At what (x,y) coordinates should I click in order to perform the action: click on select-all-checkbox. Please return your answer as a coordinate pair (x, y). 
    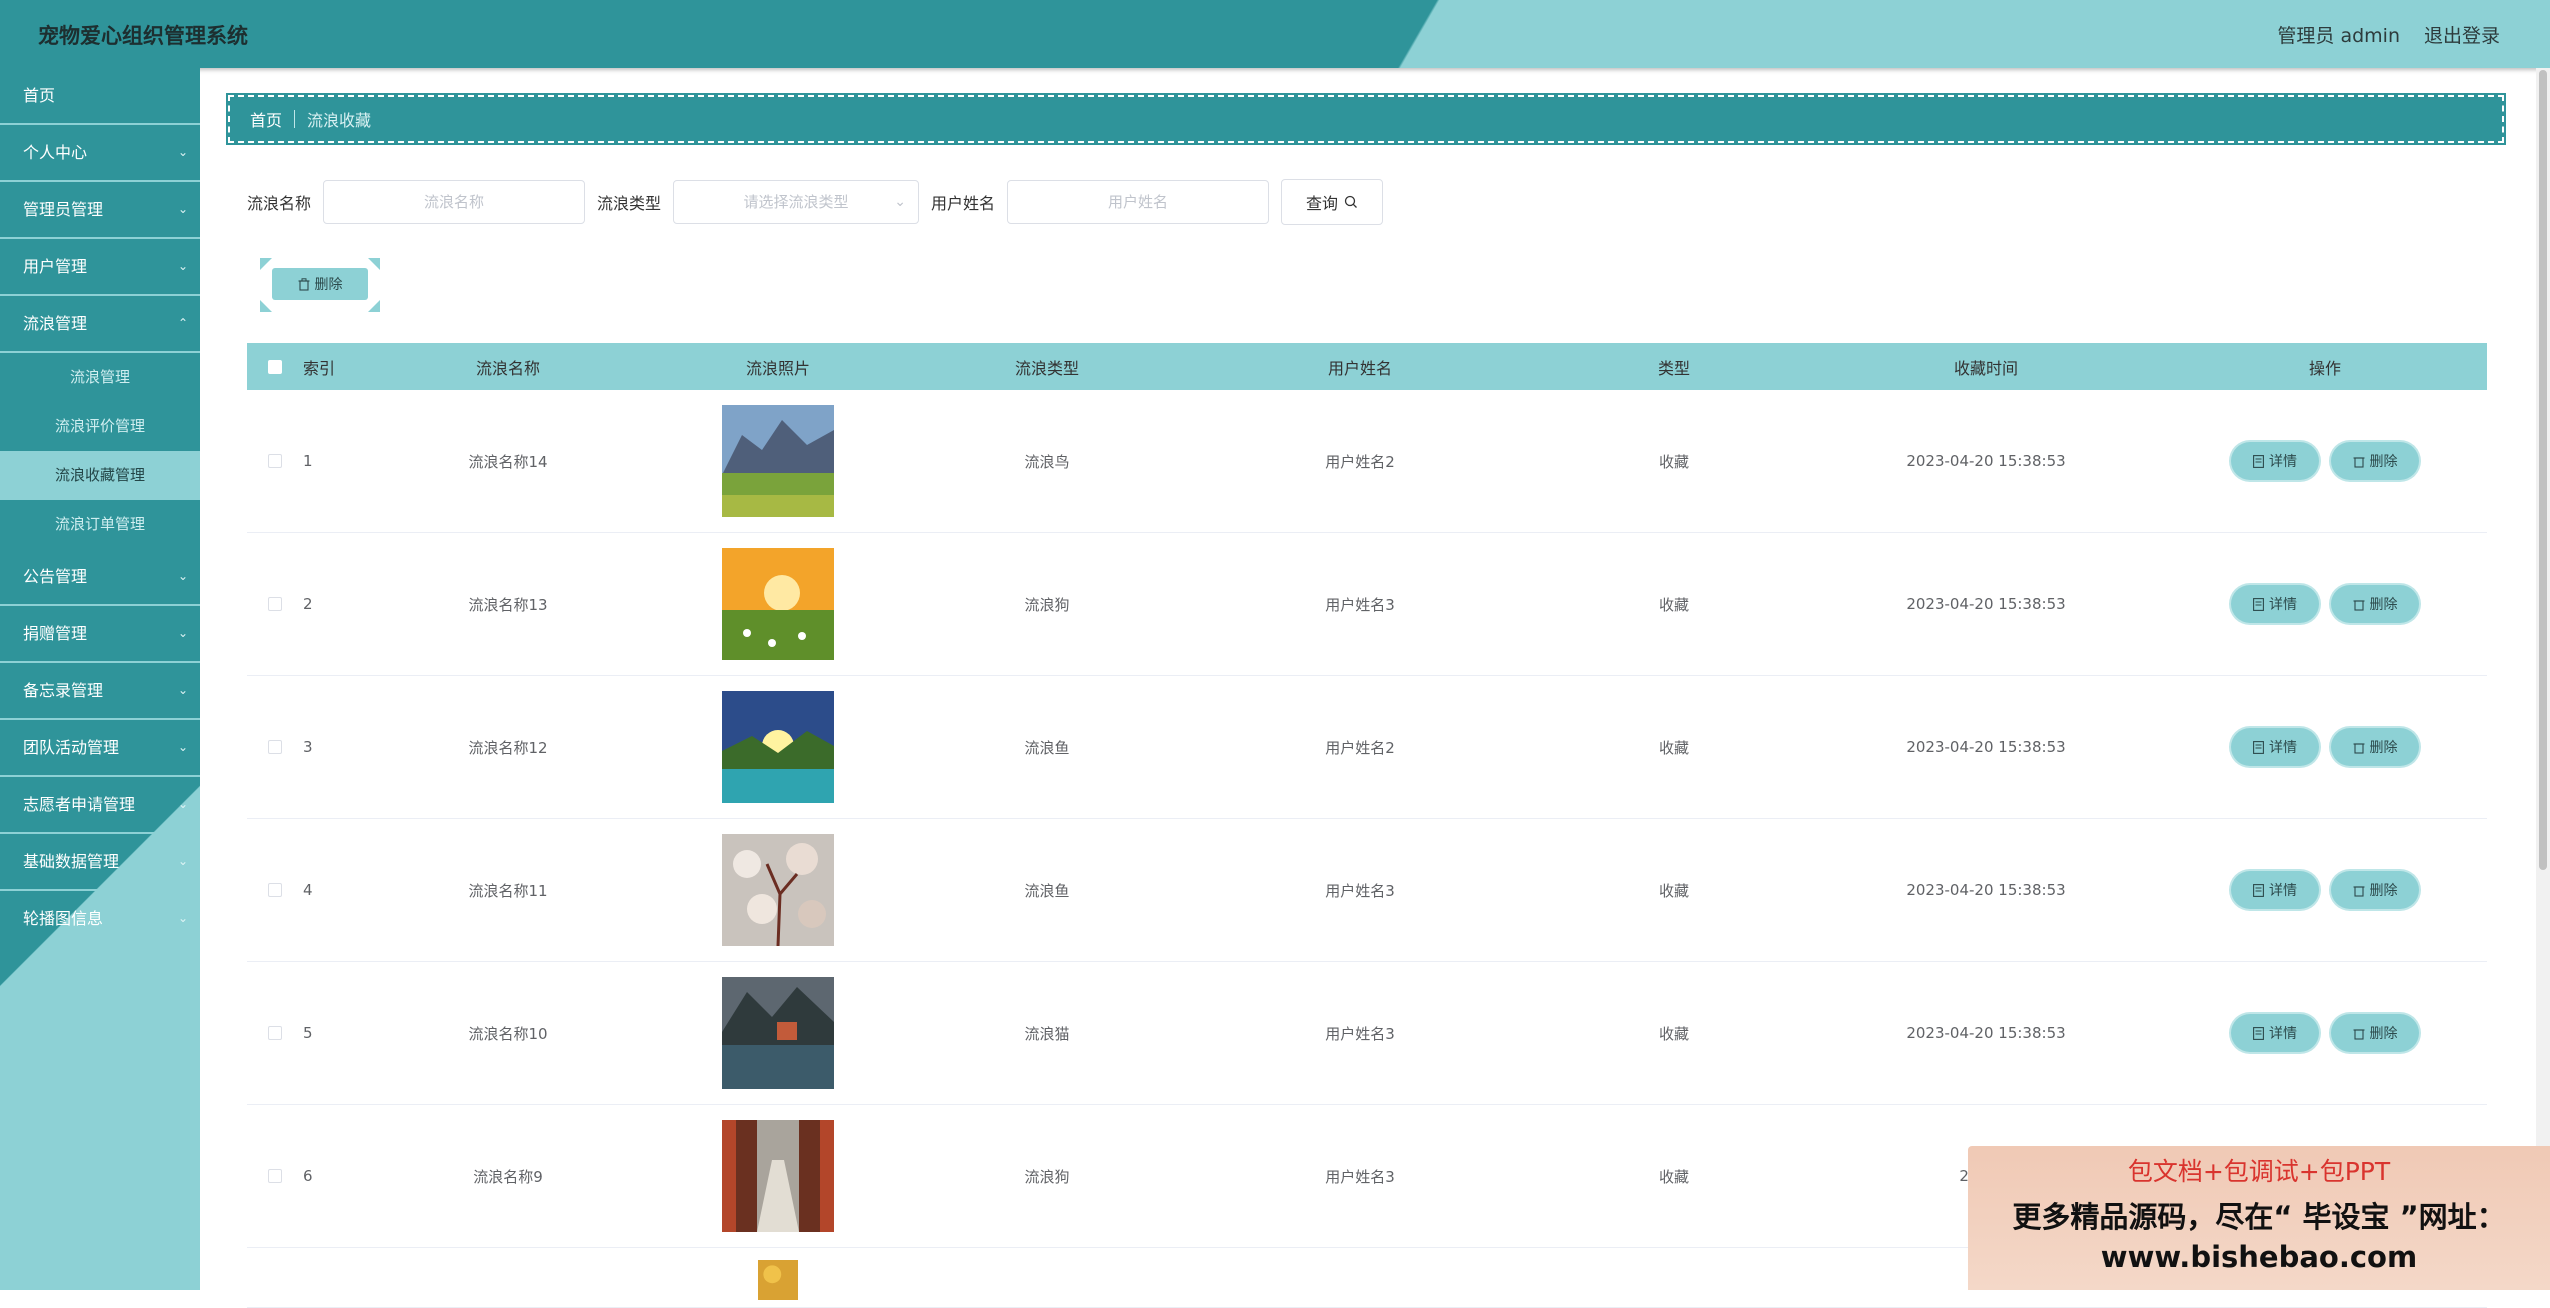
    Looking at the image, I should click on (275, 366).